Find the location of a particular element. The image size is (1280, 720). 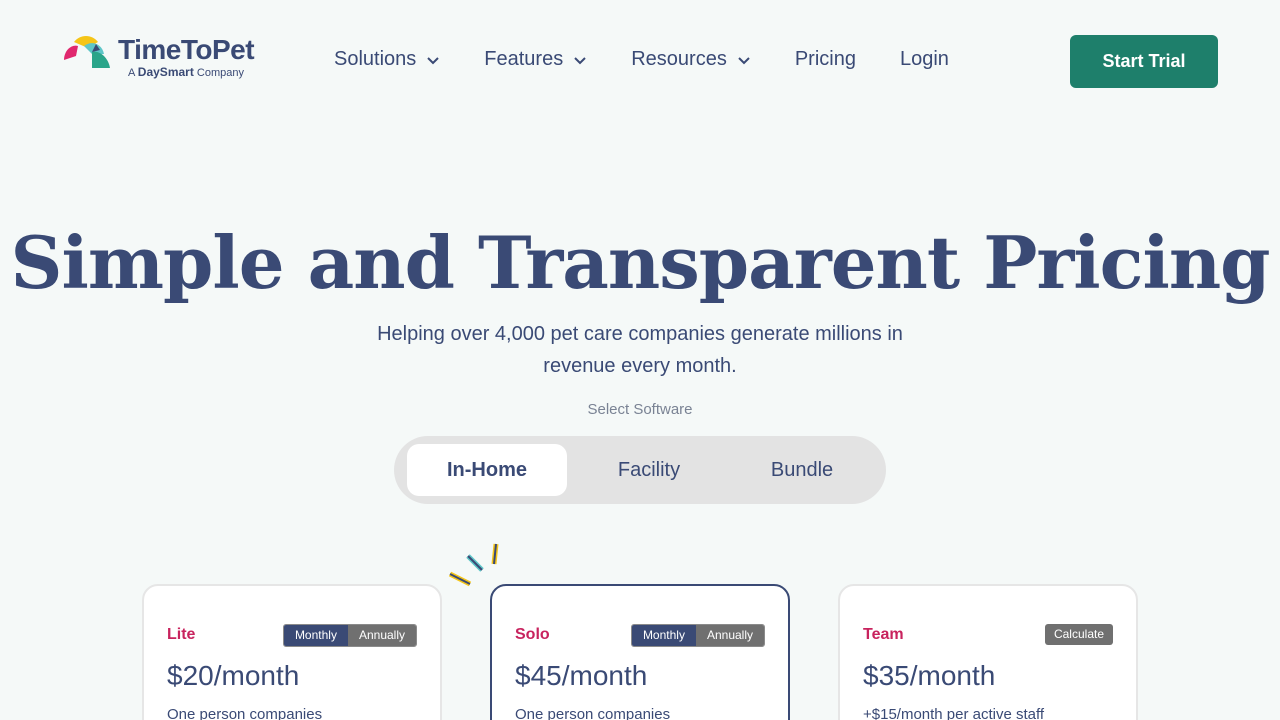

plan-name: Lite is located at coordinates (181, 634).